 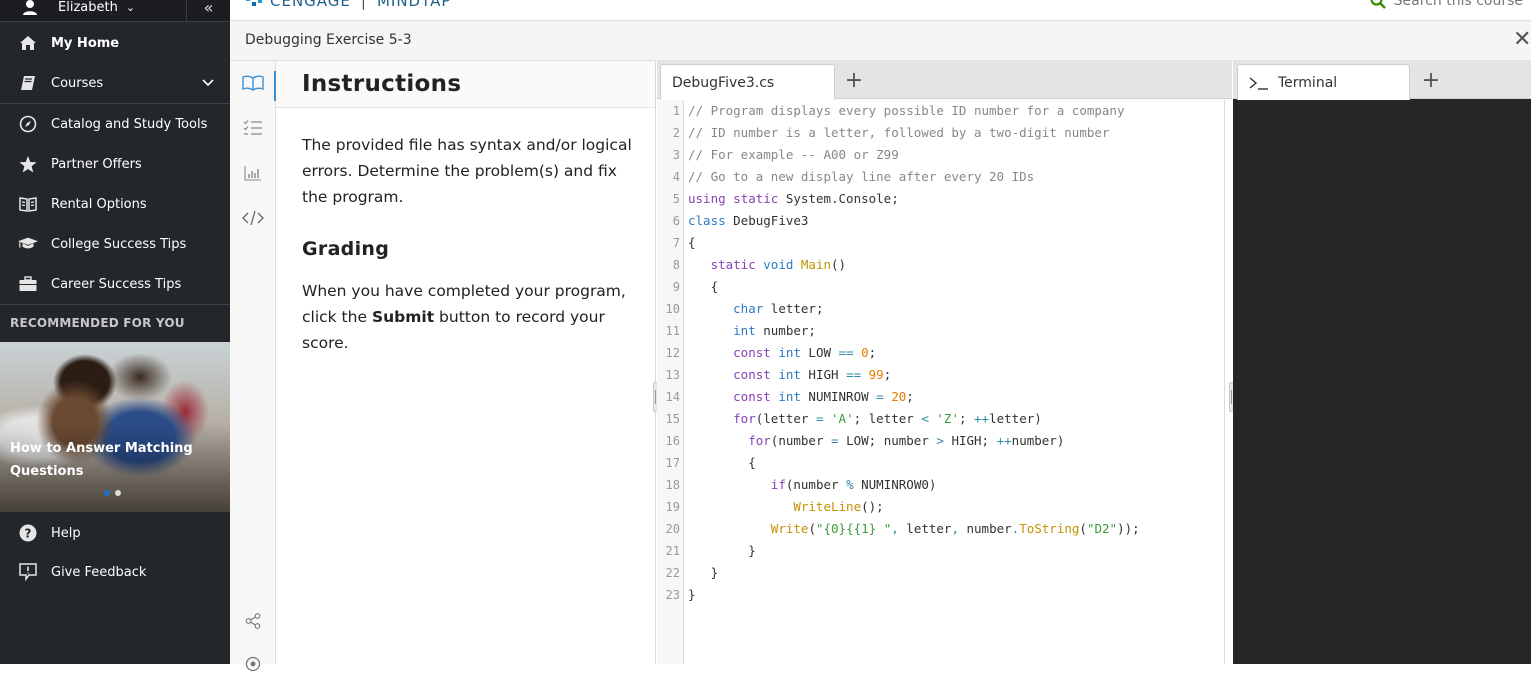 What do you see at coordinates (846, 352) in the screenshot?
I see `code-token: ==` at bounding box center [846, 352].